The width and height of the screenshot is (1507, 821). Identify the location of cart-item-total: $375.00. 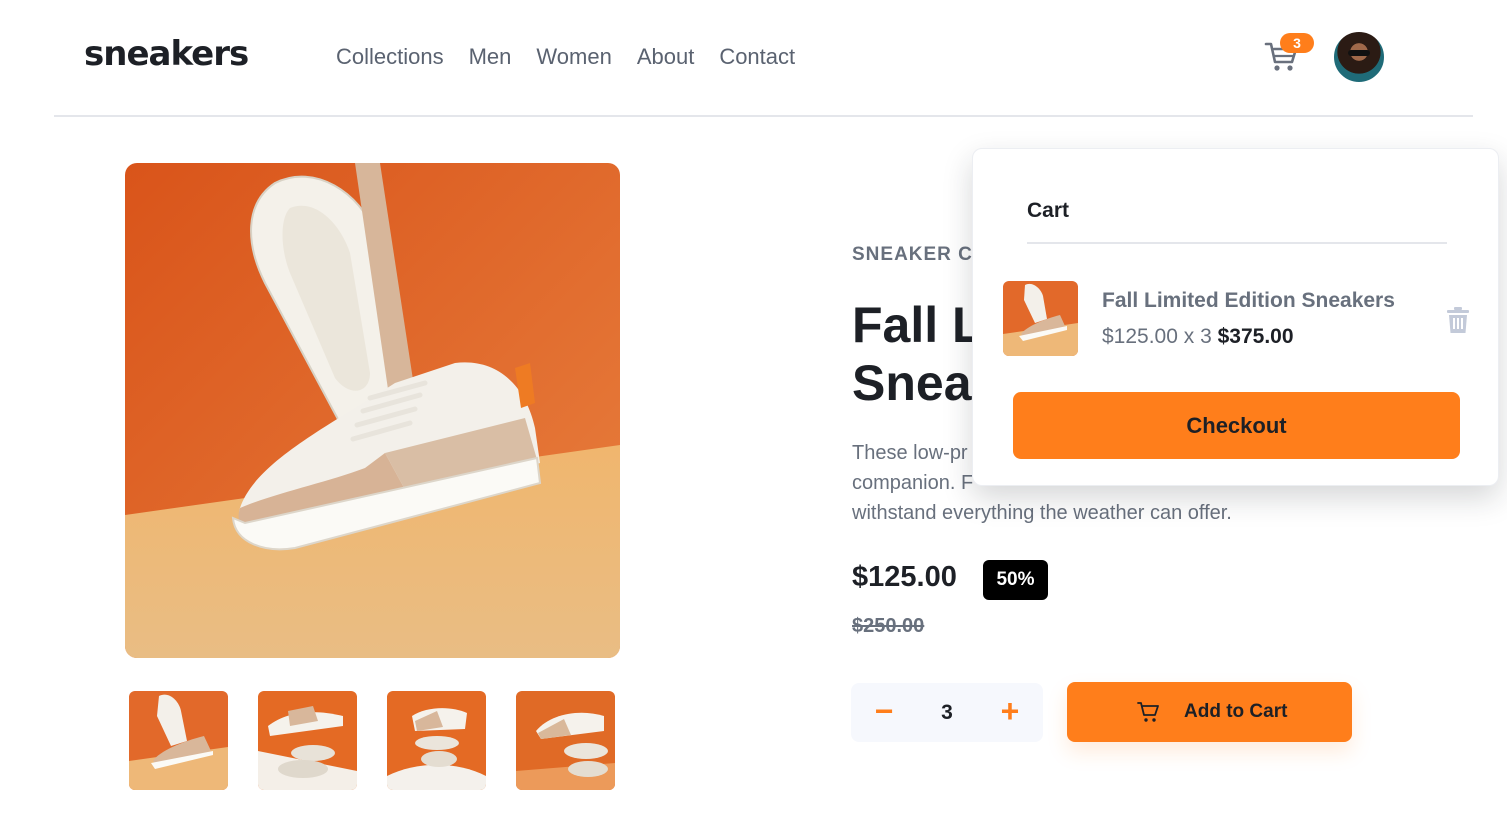
(1255, 336).